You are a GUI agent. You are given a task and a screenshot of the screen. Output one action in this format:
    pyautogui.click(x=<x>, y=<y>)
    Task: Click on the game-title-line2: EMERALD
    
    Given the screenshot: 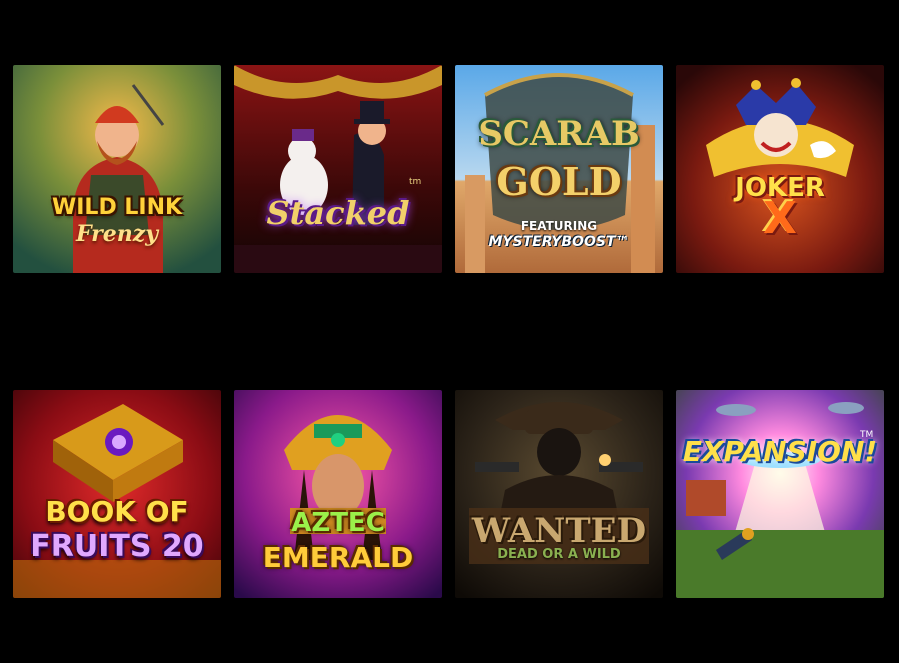 What is the action you would take?
    pyautogui.click(x=338, y=557)
    